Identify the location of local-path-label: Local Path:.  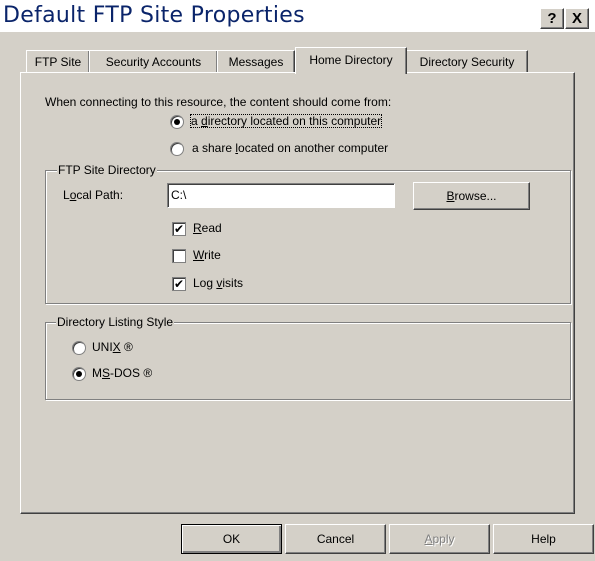
(93, 195).